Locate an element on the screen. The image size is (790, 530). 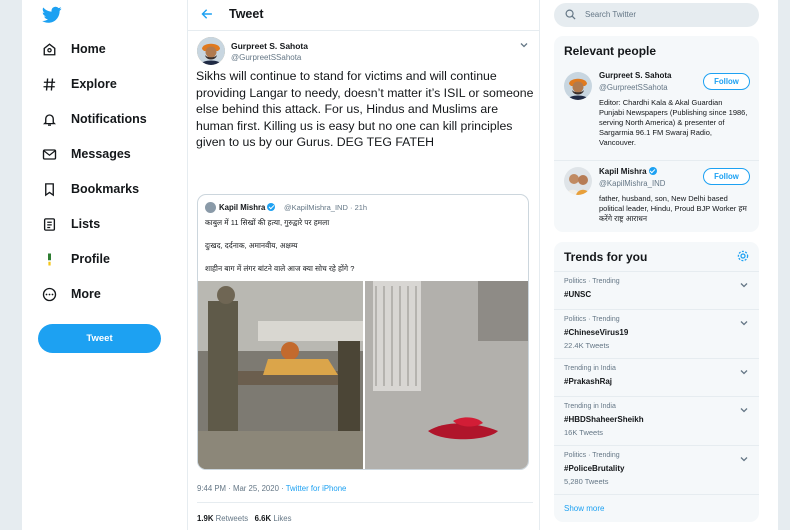
trend-count: 5,280 Tweets is located at coordinates (586, 481).